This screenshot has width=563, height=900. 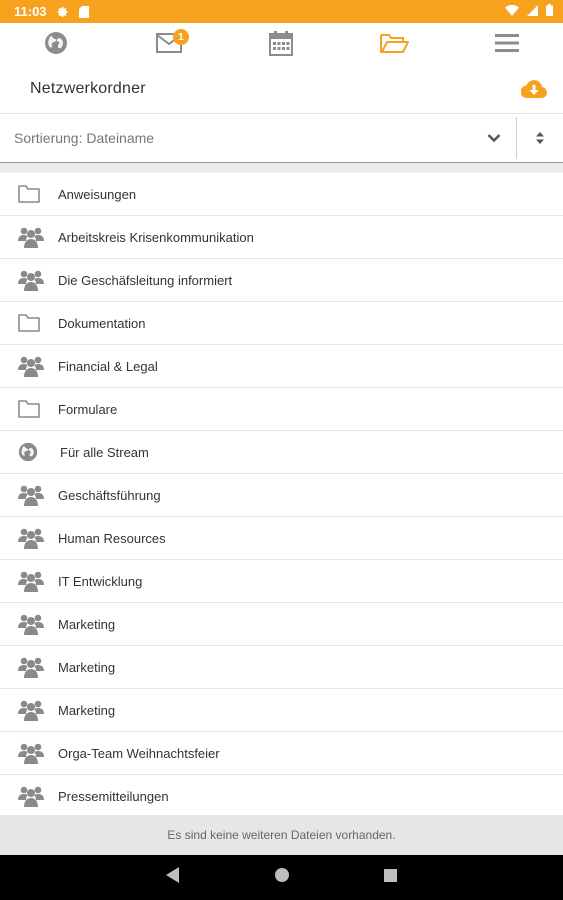 What do you see at coordinates (156, 237) in the screenshot?
I see `list-item-label: Arbeitskreis Krisenkommunikation` at bounding box center [156, 237].